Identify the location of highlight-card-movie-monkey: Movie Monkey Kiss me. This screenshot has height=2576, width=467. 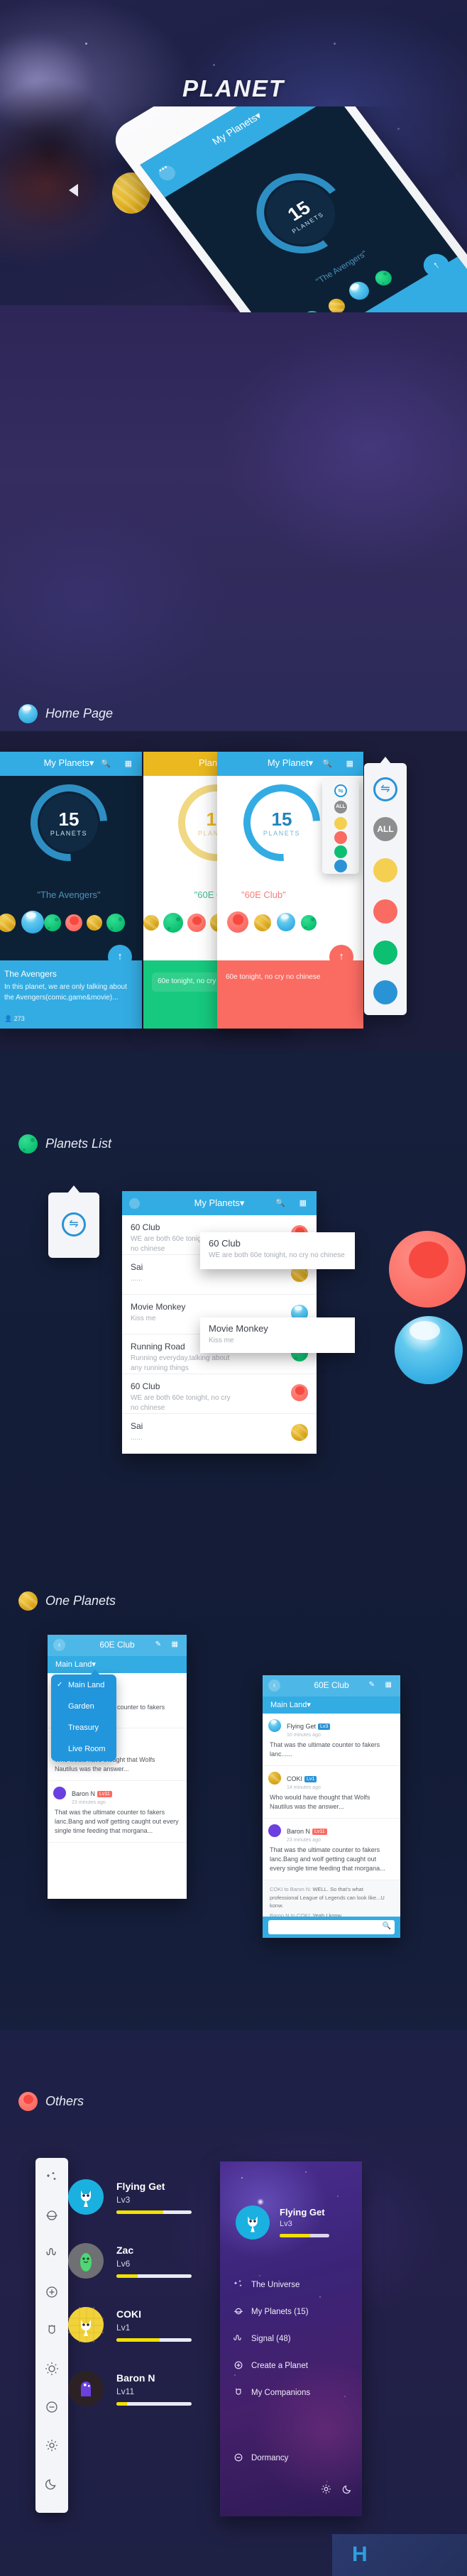
(277, 1335).